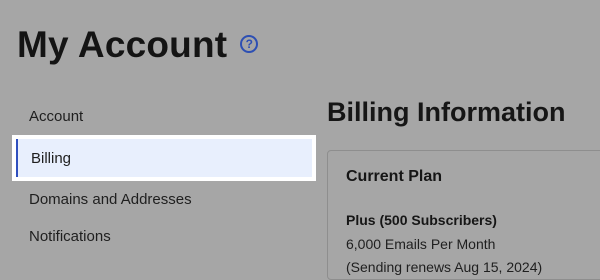 This screenshot has height=280, width=600. What do you see at coordinates (164, 116) in the screenshot?
I see `sidebar-item-account: Account` at bounding box center [164, 116].